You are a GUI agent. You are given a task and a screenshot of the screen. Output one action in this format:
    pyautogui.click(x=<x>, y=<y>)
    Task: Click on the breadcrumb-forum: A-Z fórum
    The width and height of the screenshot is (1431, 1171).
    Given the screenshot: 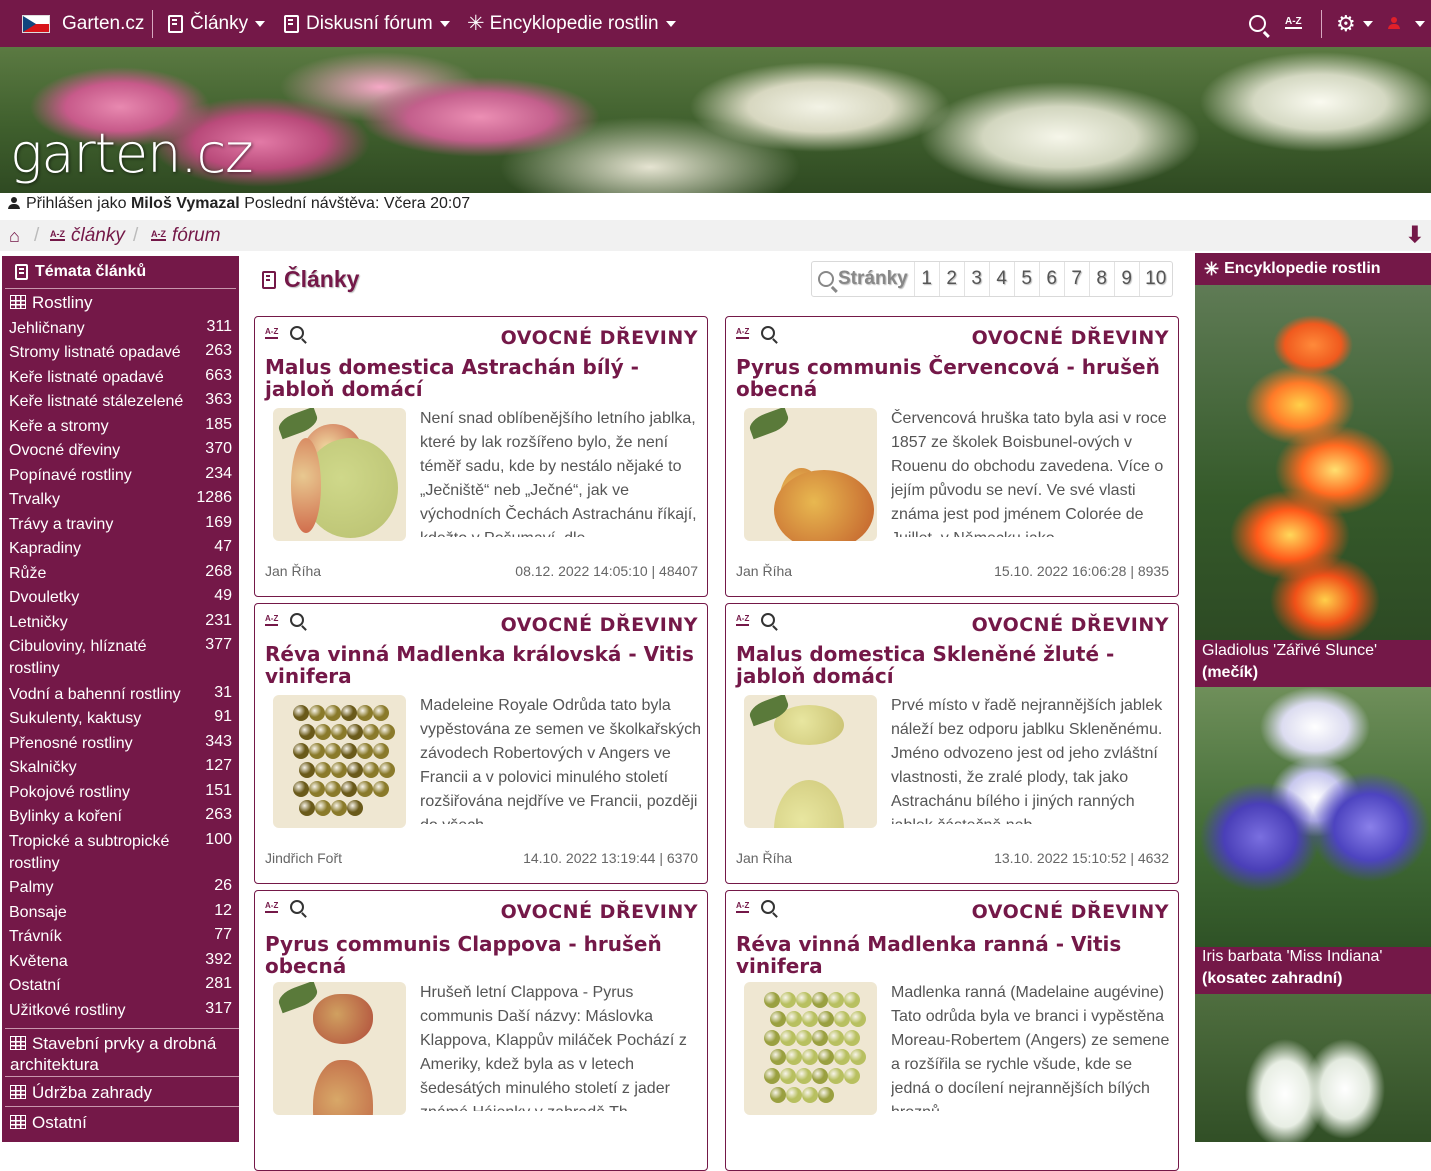 What is the action you would take?
    pyautogui.click(x=186, y=236)
    